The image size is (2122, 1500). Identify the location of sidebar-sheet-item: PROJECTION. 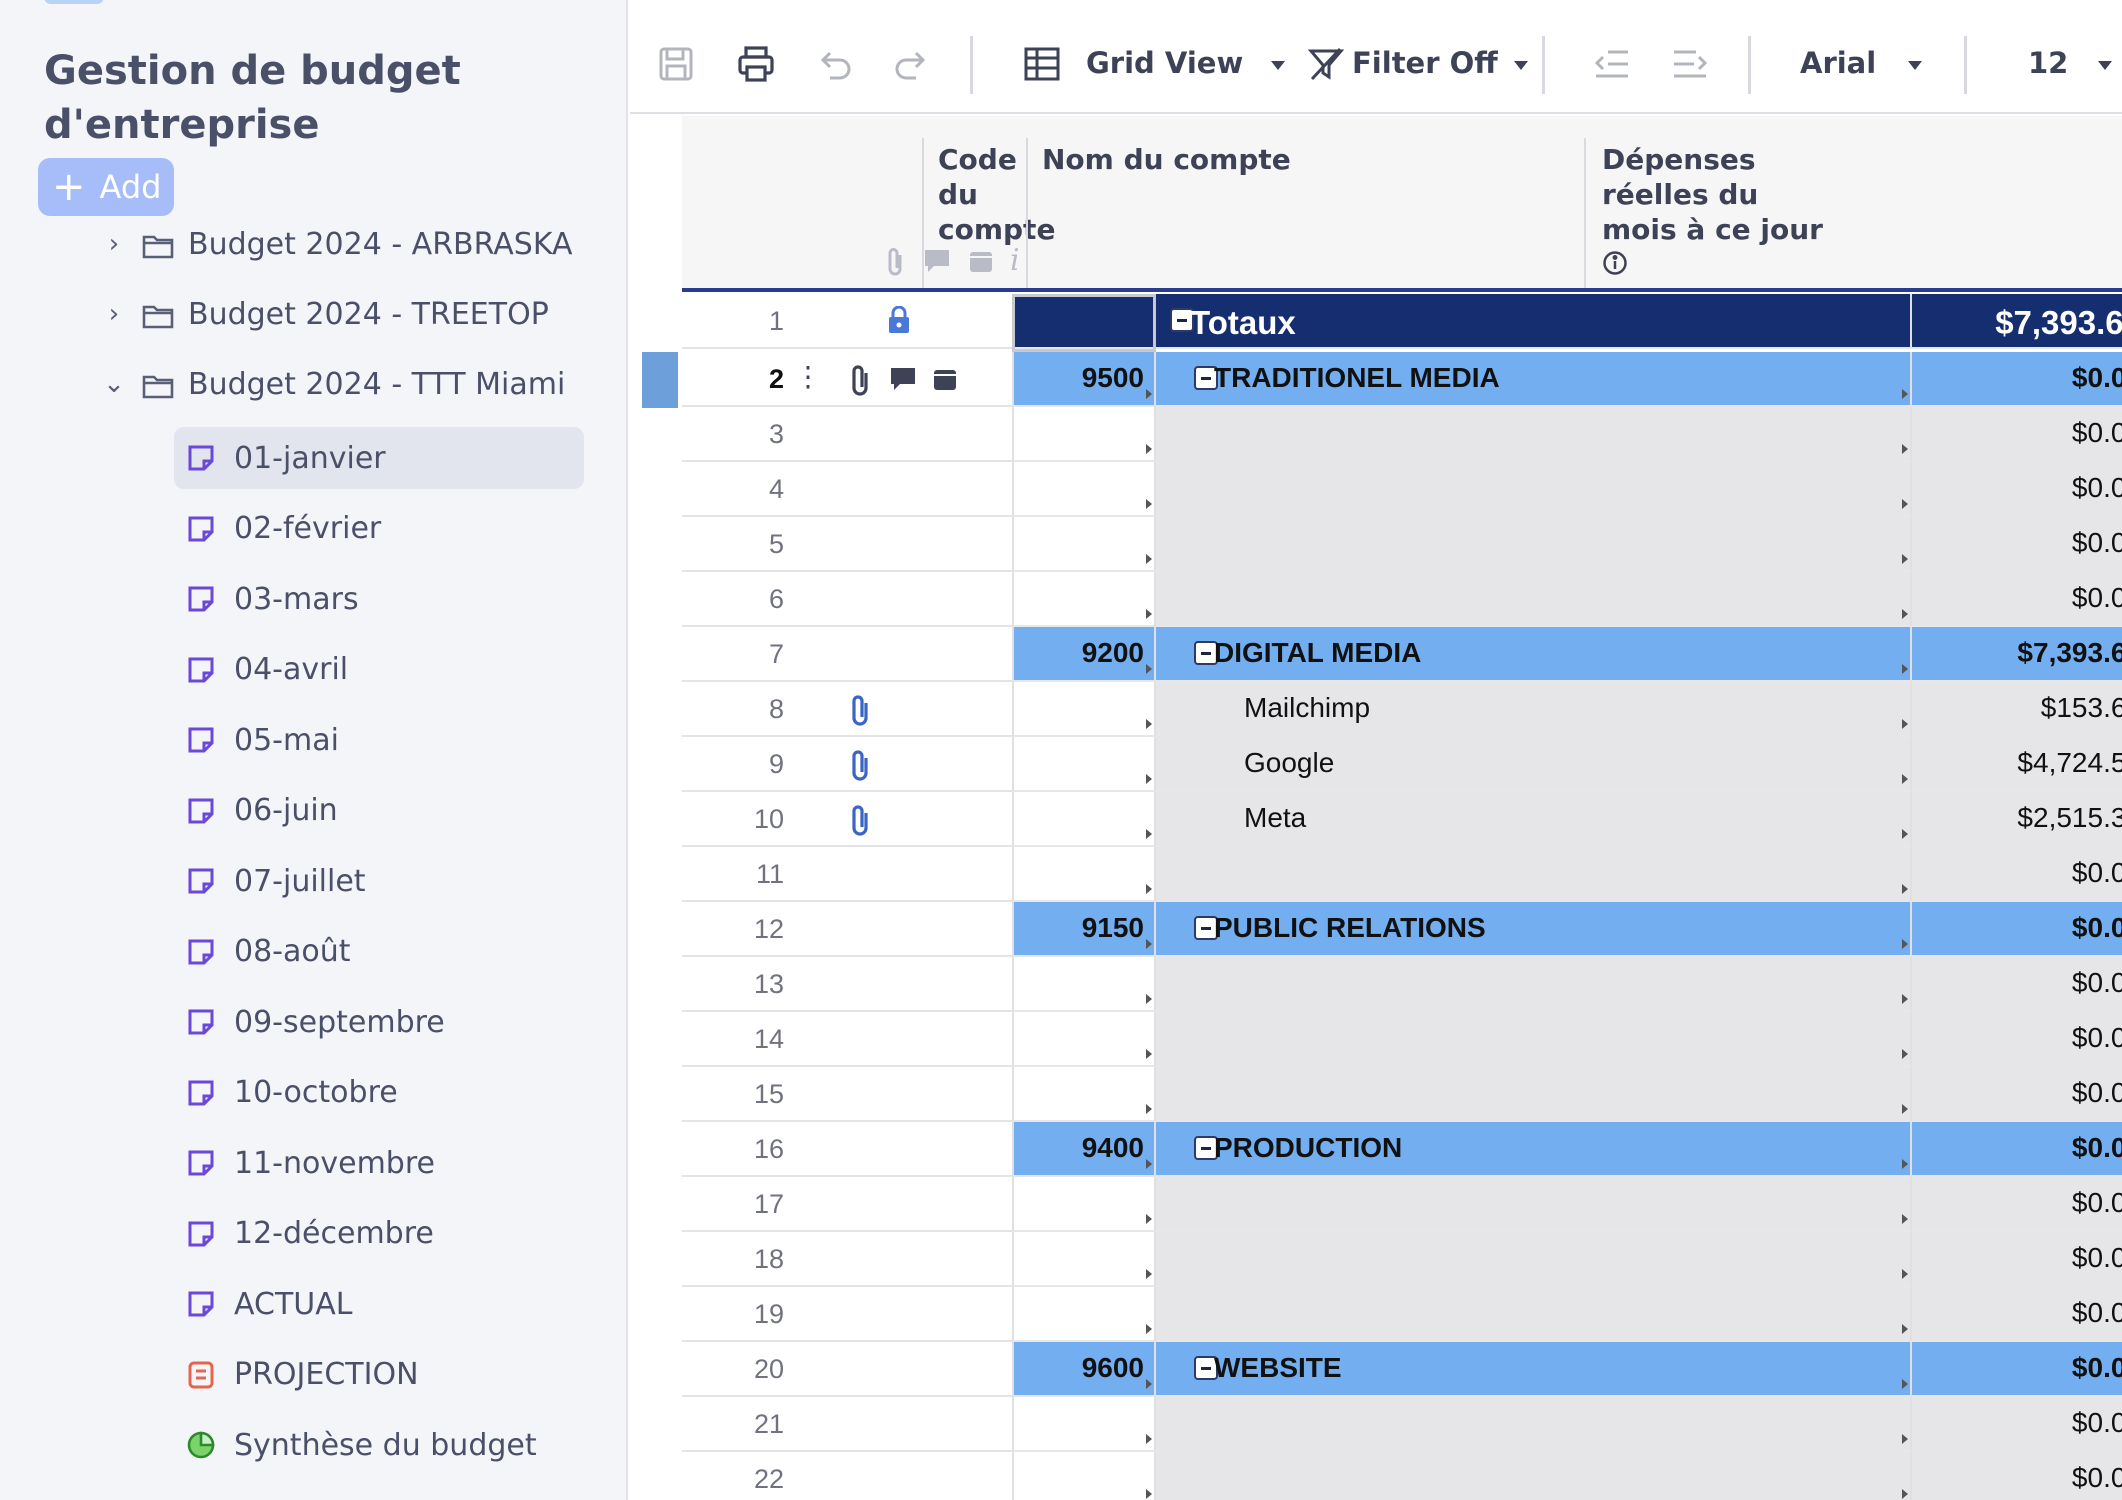
(379, 1375).